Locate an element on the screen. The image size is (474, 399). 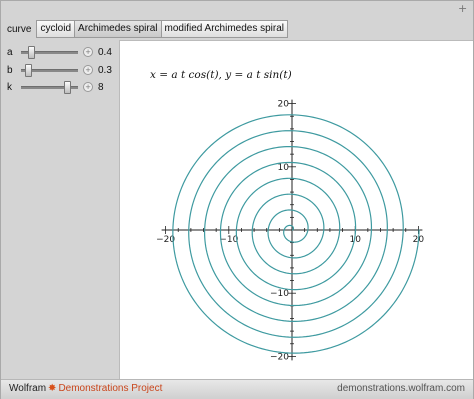
y-tick-label: 10 is located at coordinates (284, 168).